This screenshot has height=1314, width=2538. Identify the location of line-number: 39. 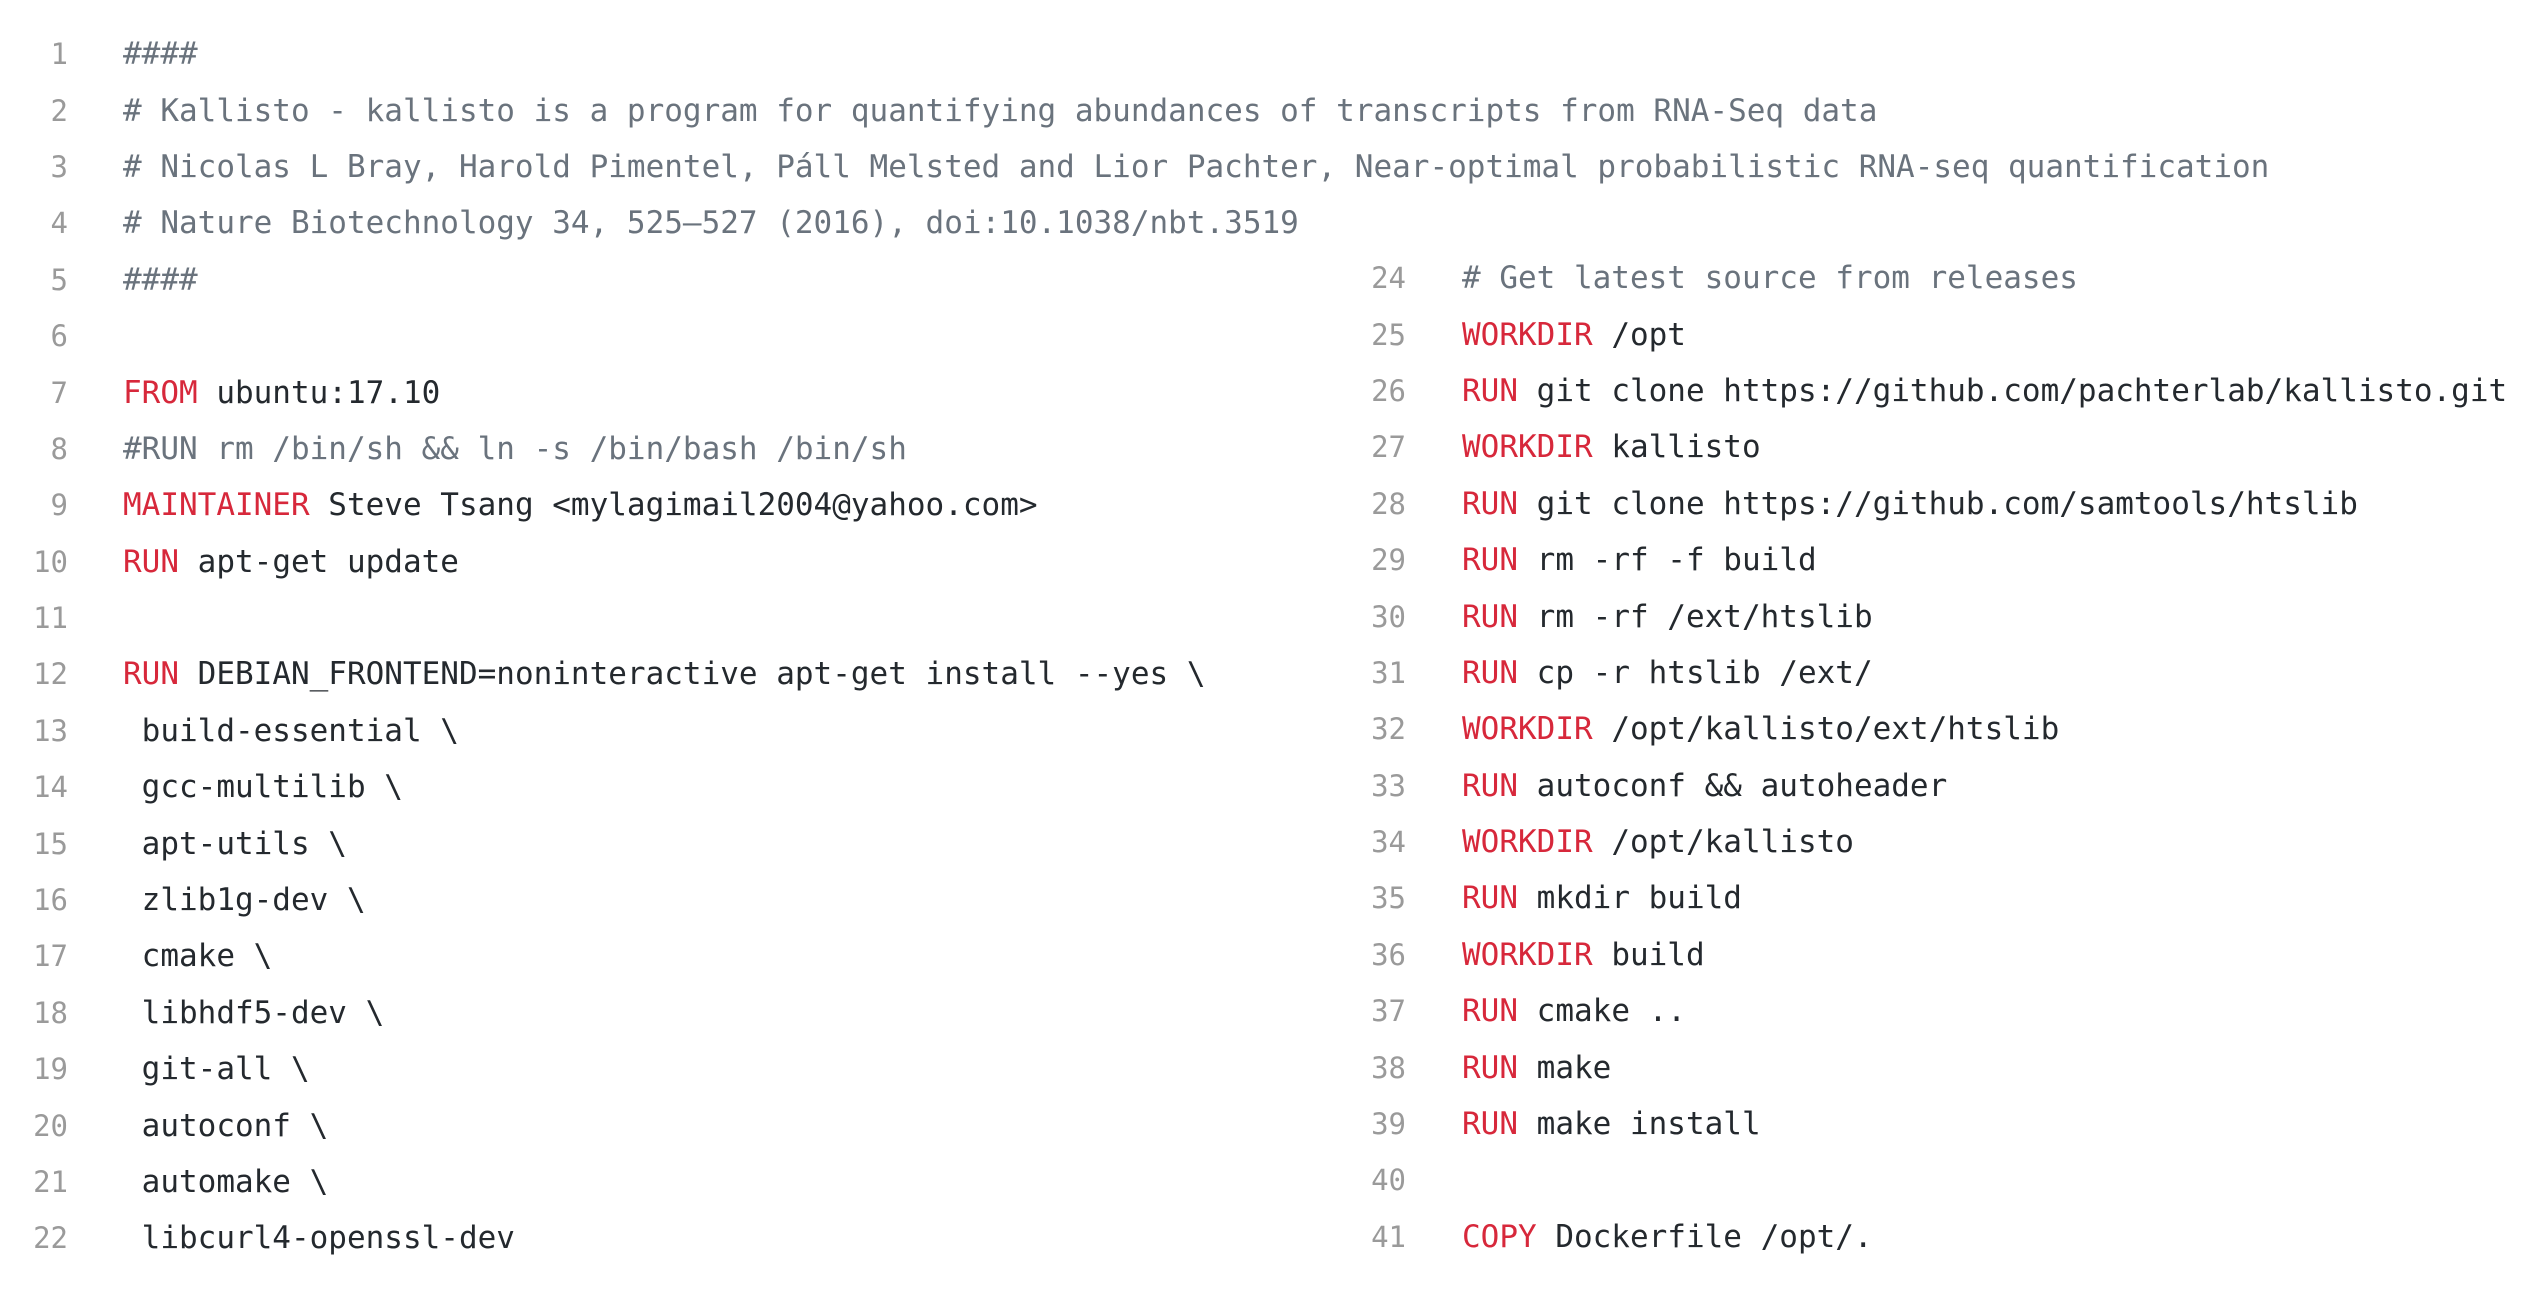
(1388, 1124).